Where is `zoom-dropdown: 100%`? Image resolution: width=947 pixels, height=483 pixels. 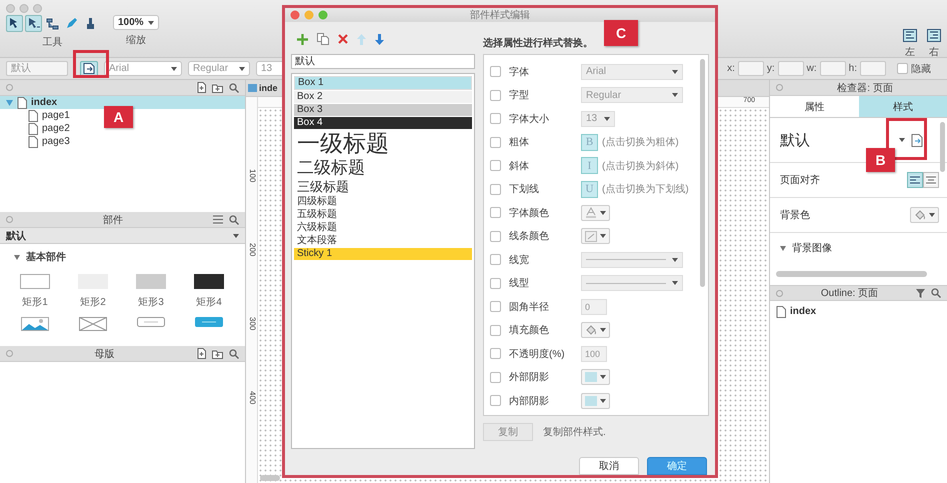
zoom-dropdown: 100% is located at coordinates (136, 22).